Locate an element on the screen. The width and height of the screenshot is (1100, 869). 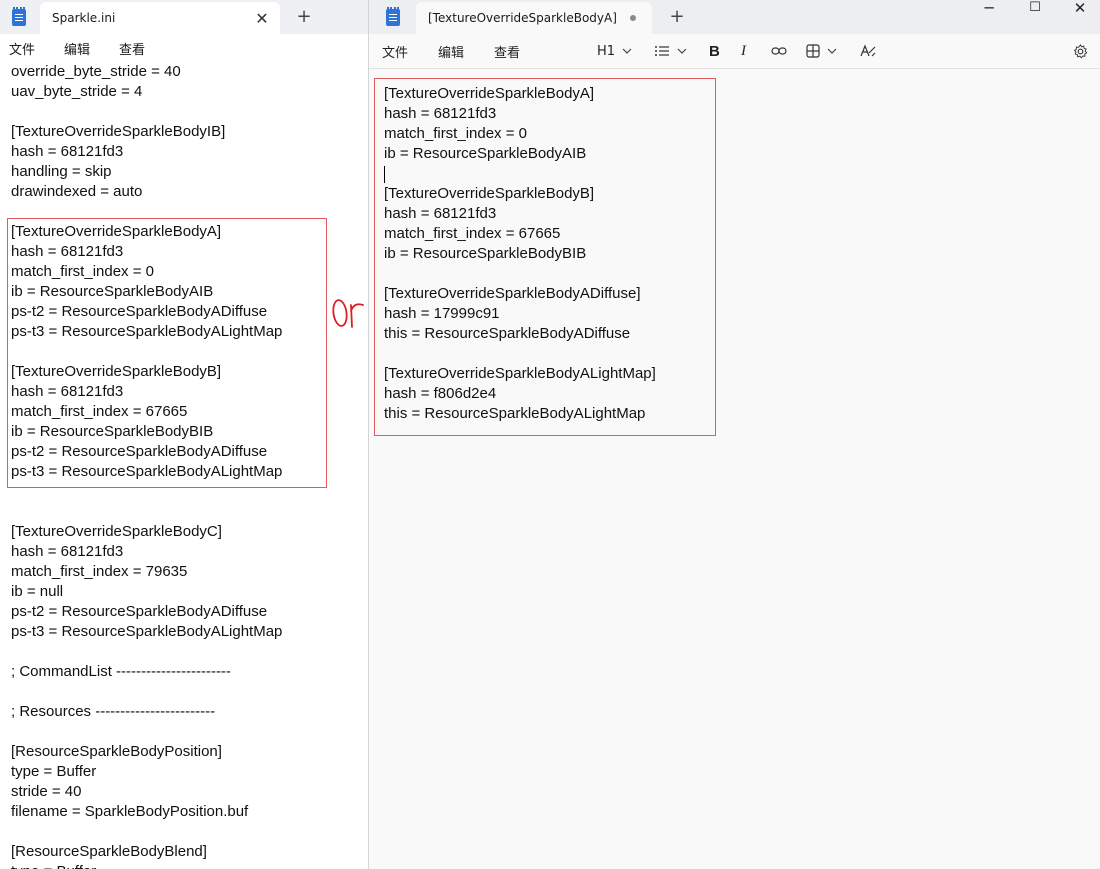
text-line: ps-t3 = ResourceSparkleBodyALightMap is located at coordinates (147, 631).